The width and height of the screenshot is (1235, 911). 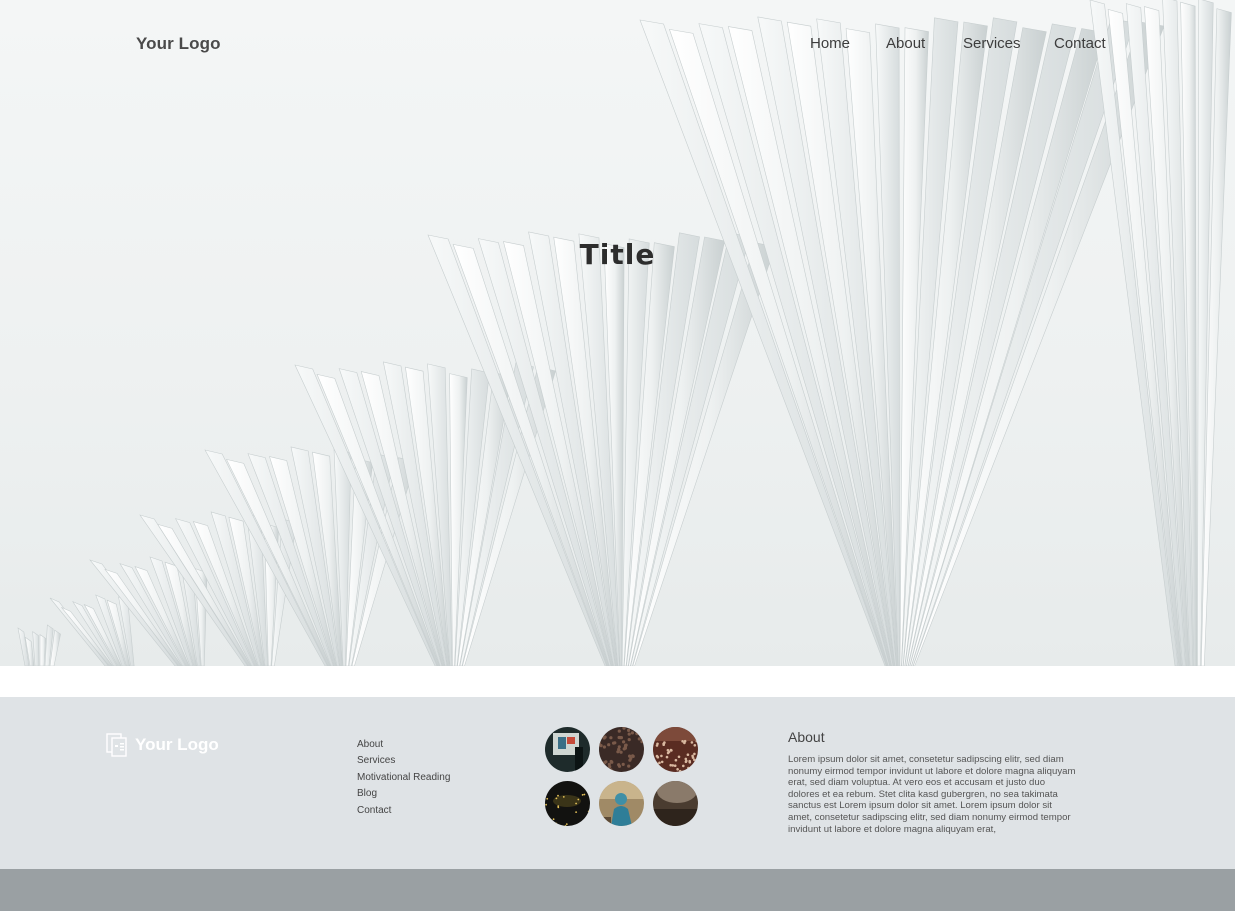 What do you see at coordinates (567, 803) in the screenshot?
I see `concert-photo` at bounding box center [567, 803].